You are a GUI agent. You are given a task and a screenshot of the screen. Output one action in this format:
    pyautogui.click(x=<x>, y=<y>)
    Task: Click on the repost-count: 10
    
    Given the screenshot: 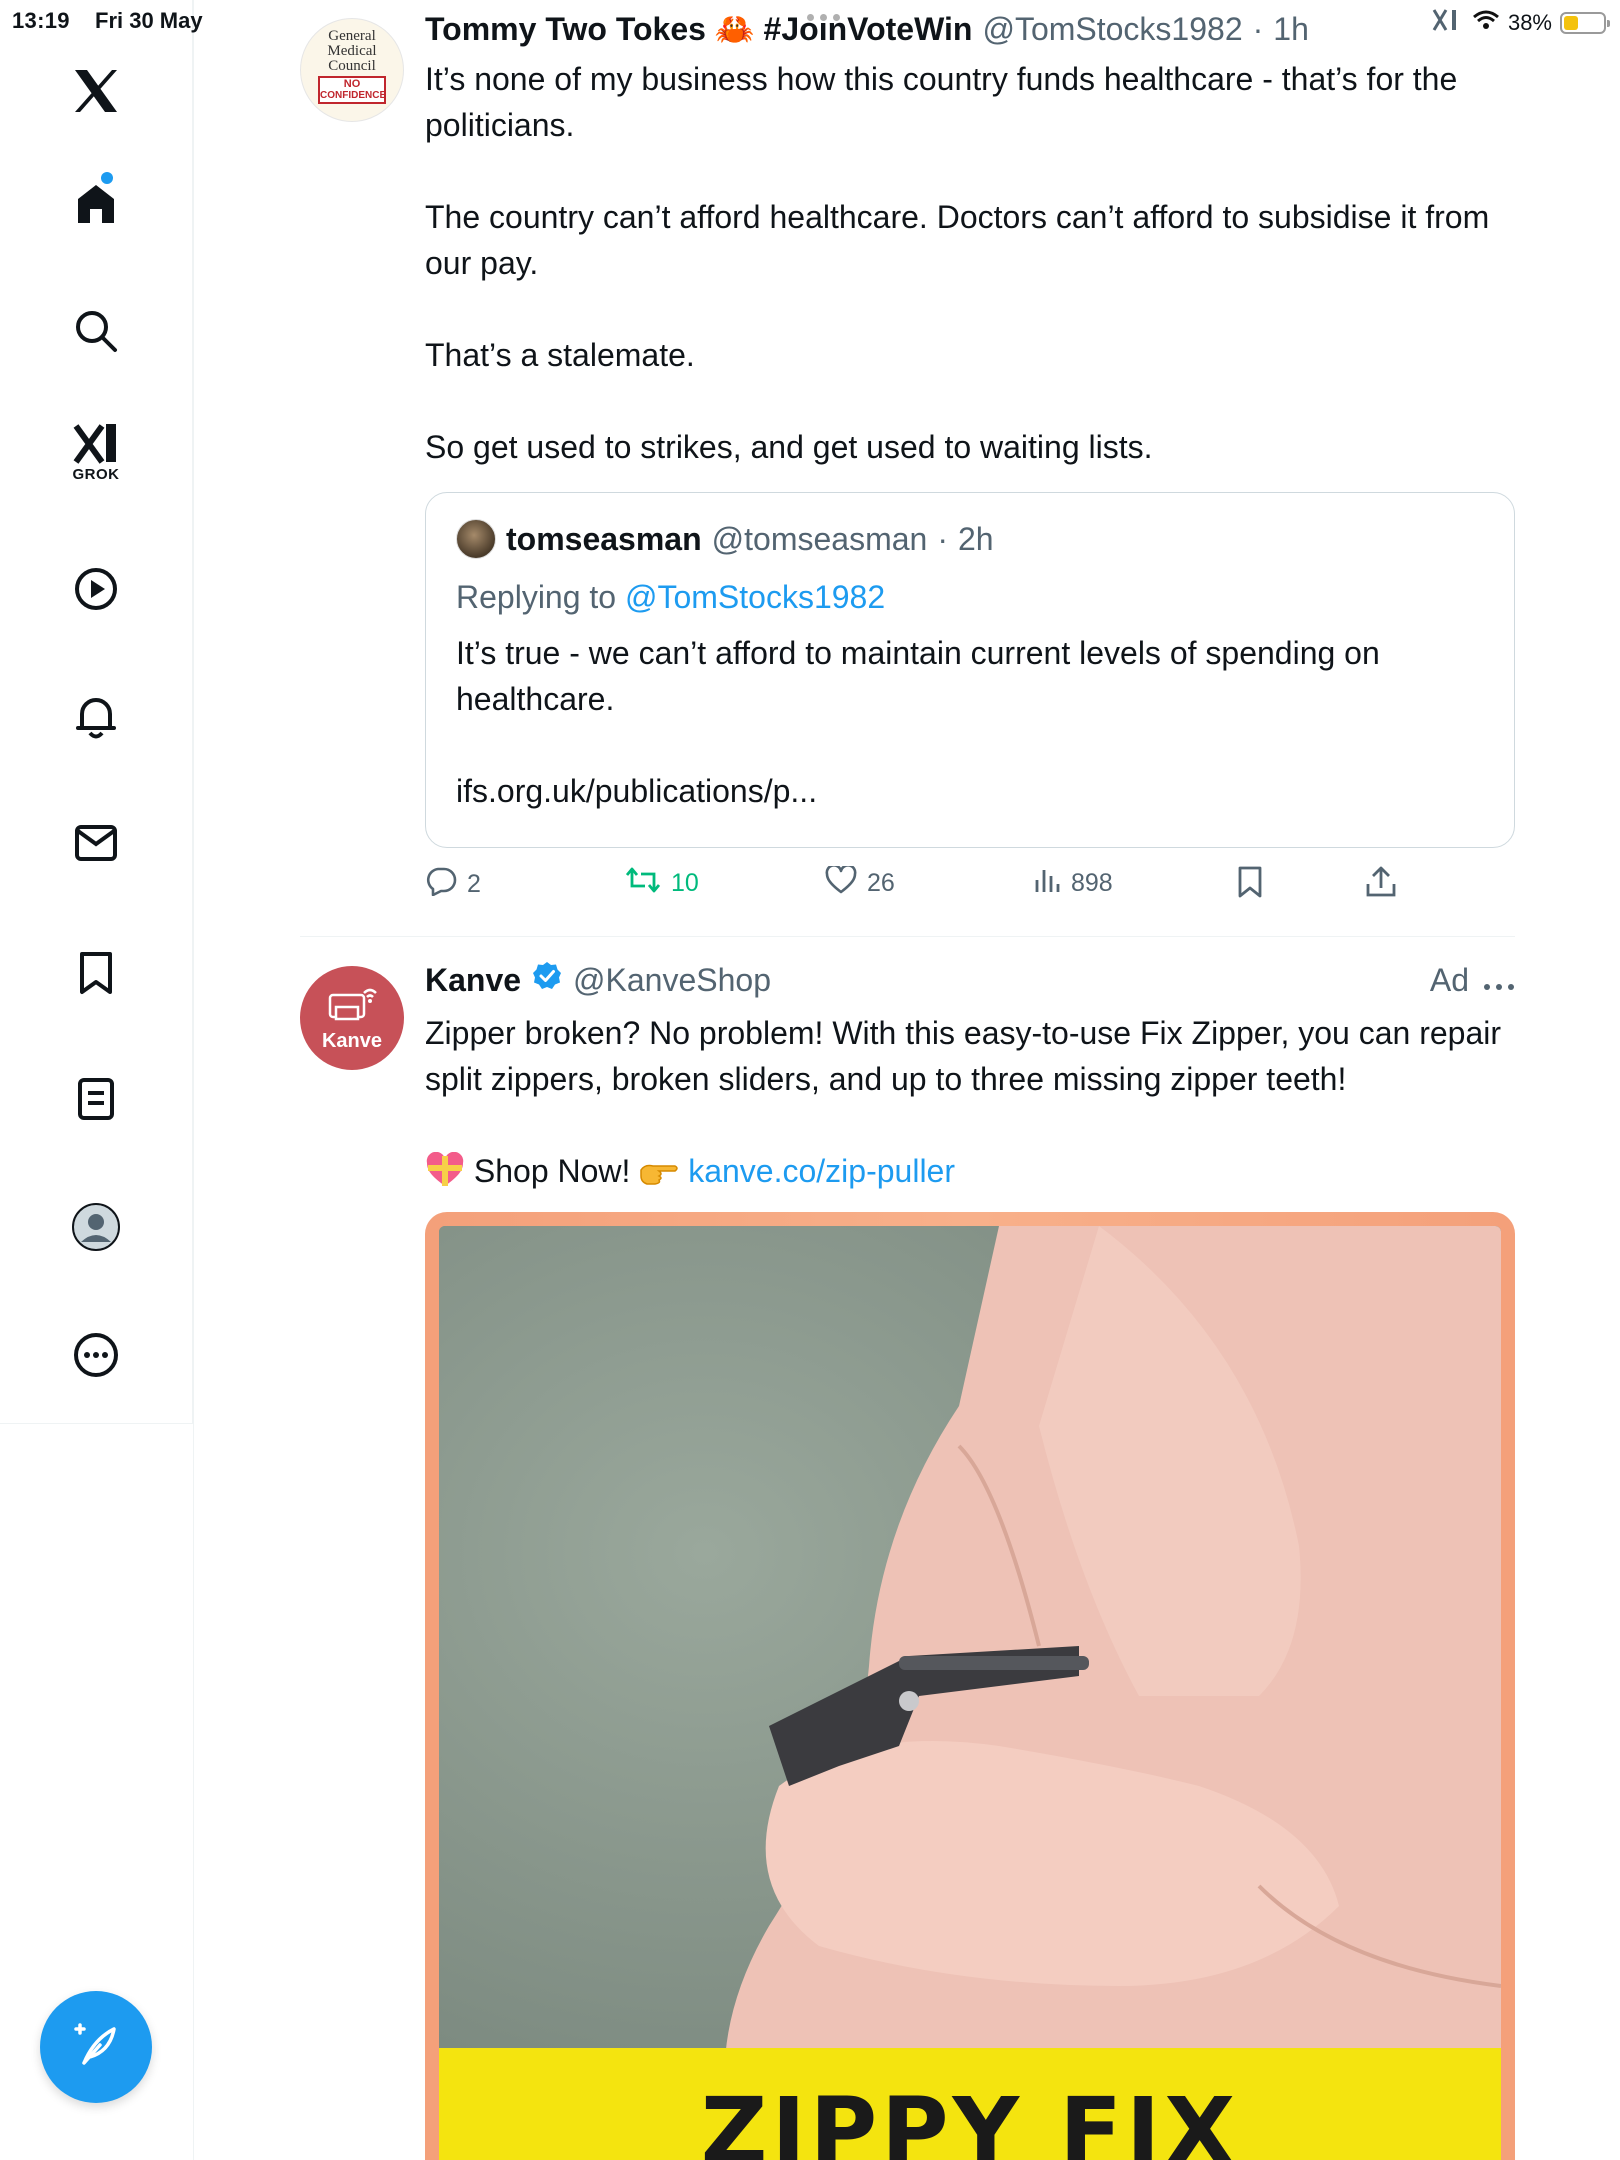 What is the action you would take?
    pyautogui.click(x=685, y=883)
    